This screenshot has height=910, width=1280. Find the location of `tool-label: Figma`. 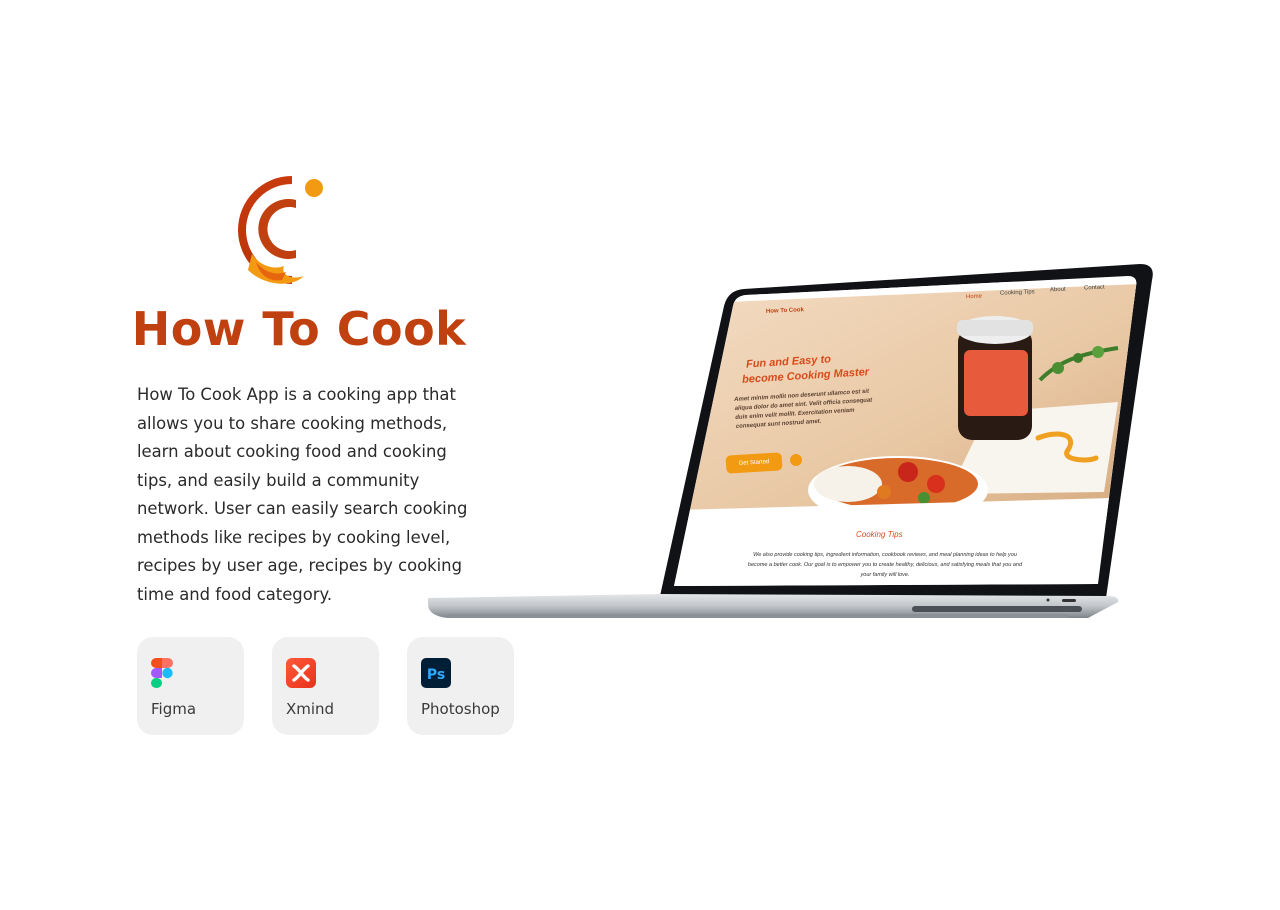

tool-label: Figma is located at coordinates (174, 709).